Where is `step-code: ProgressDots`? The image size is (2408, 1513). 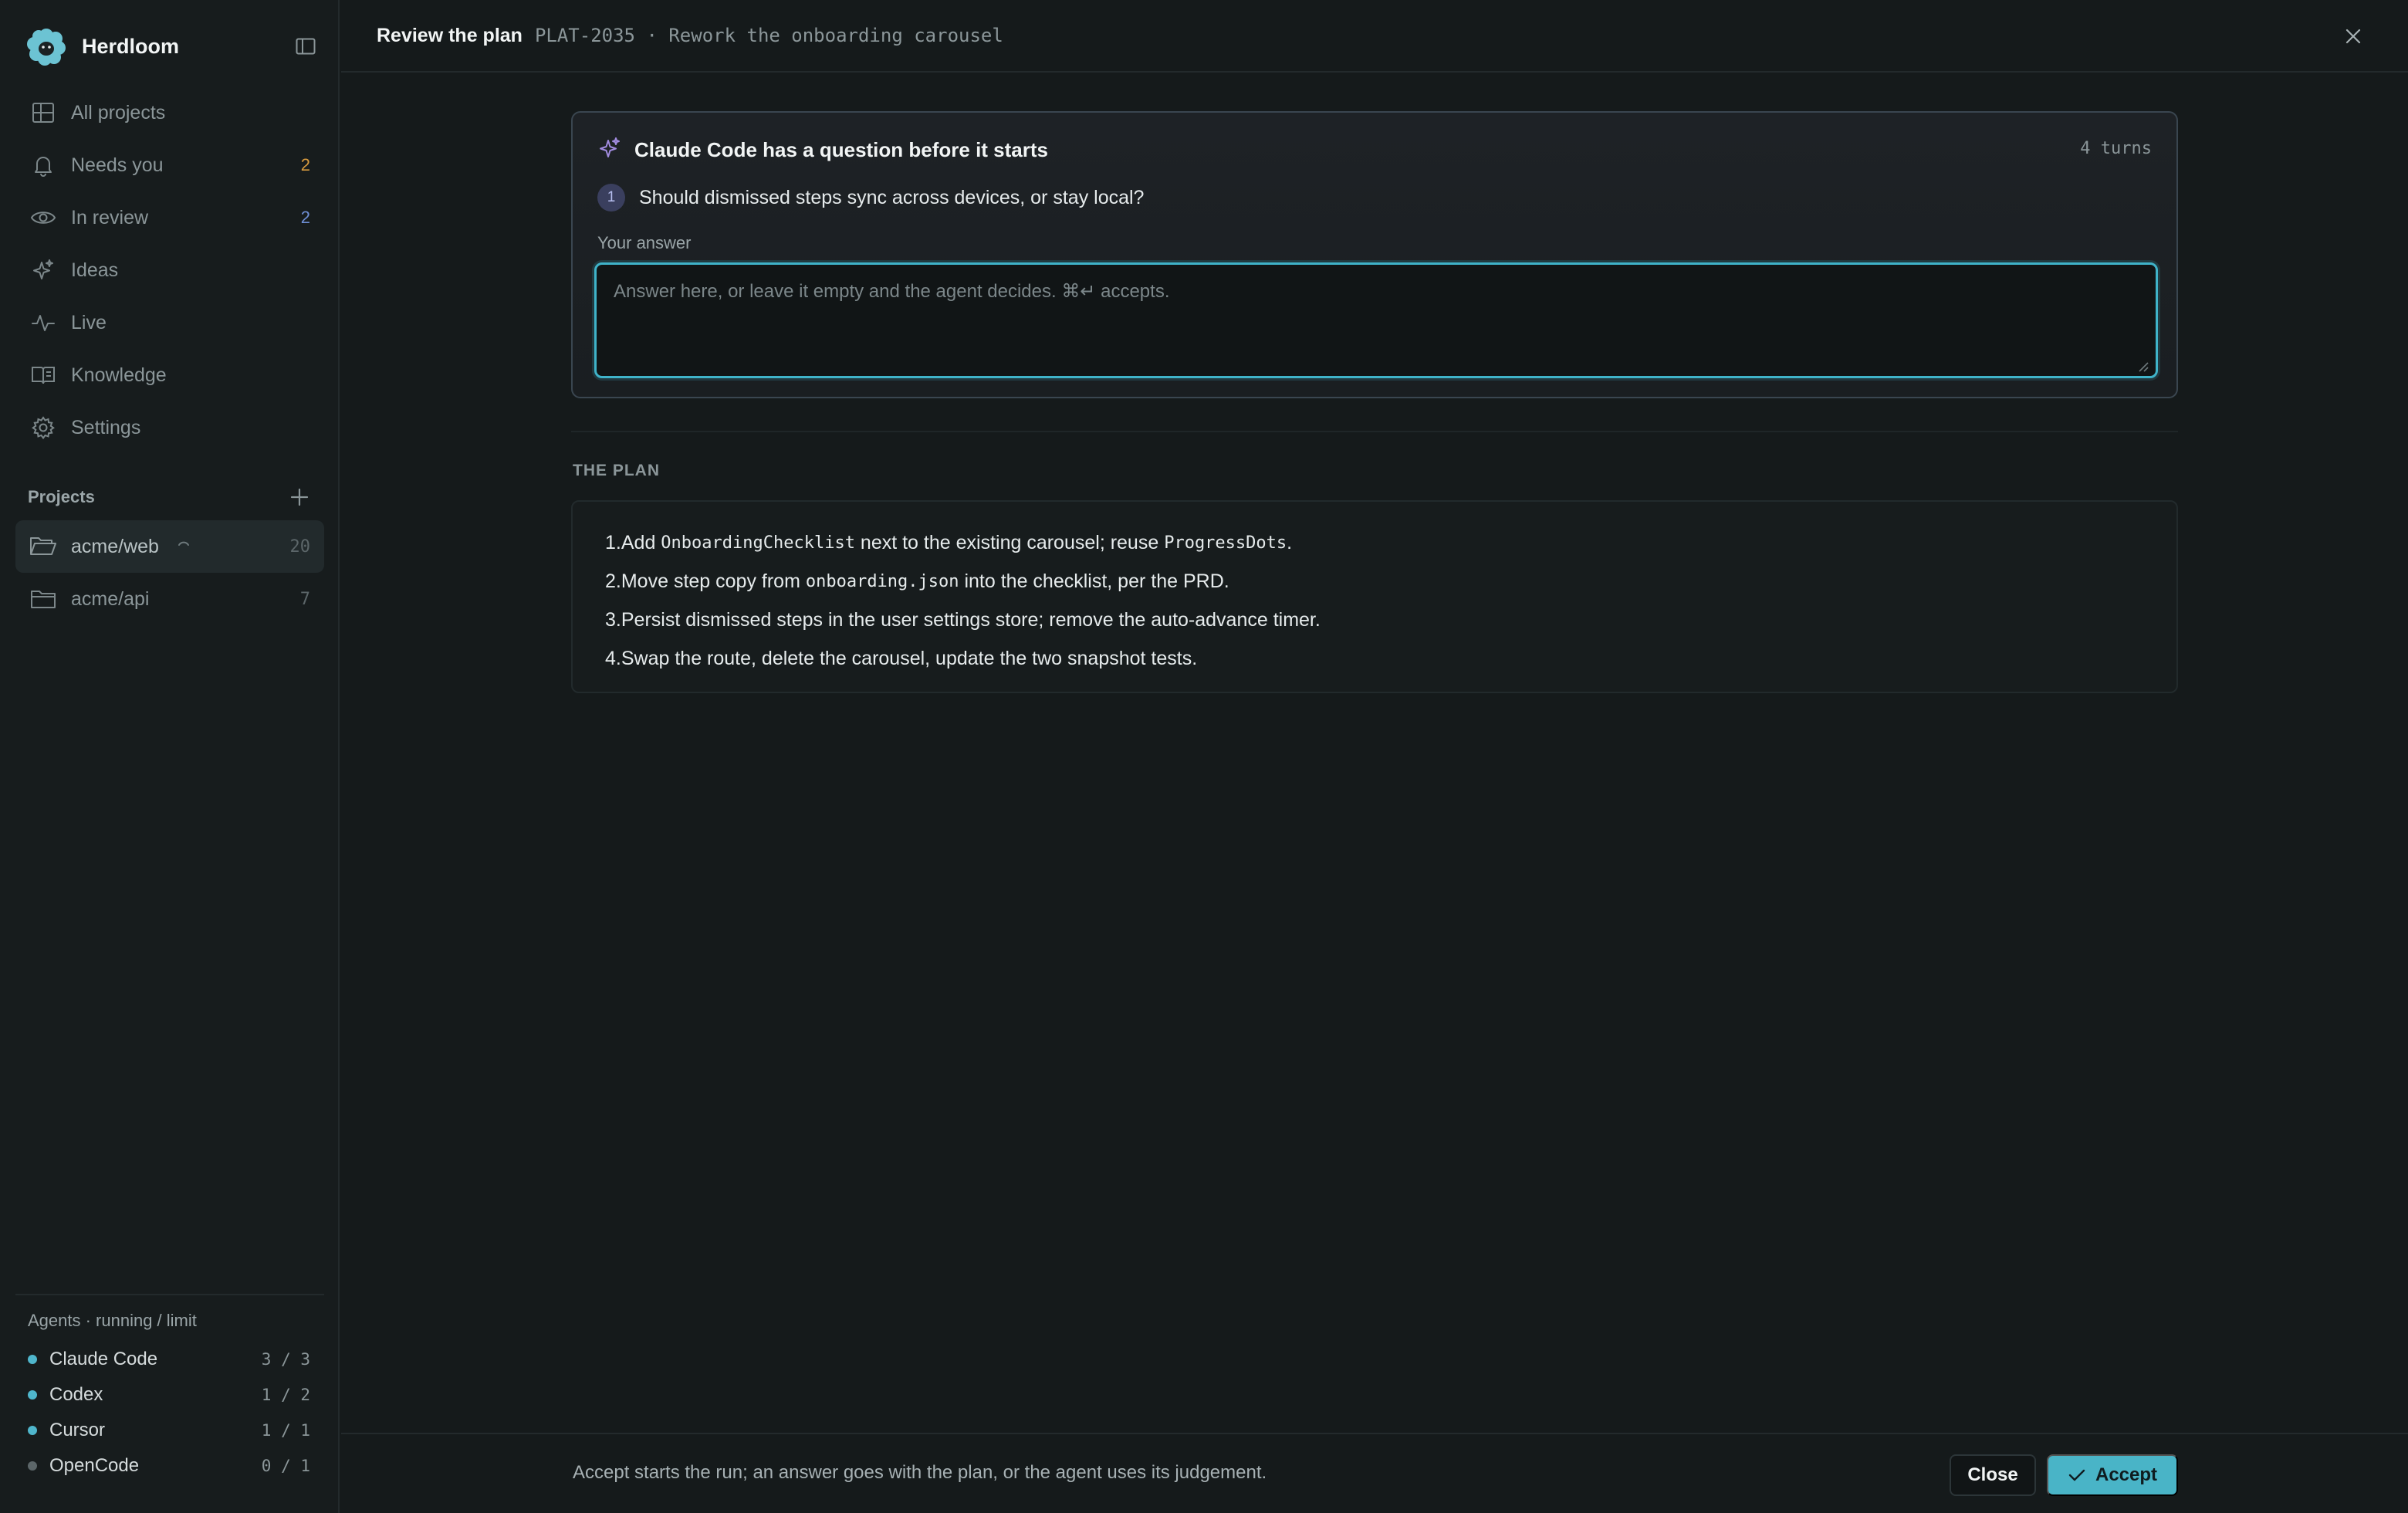 step-code: ProgressDots is located at coordinates (1225, 543).